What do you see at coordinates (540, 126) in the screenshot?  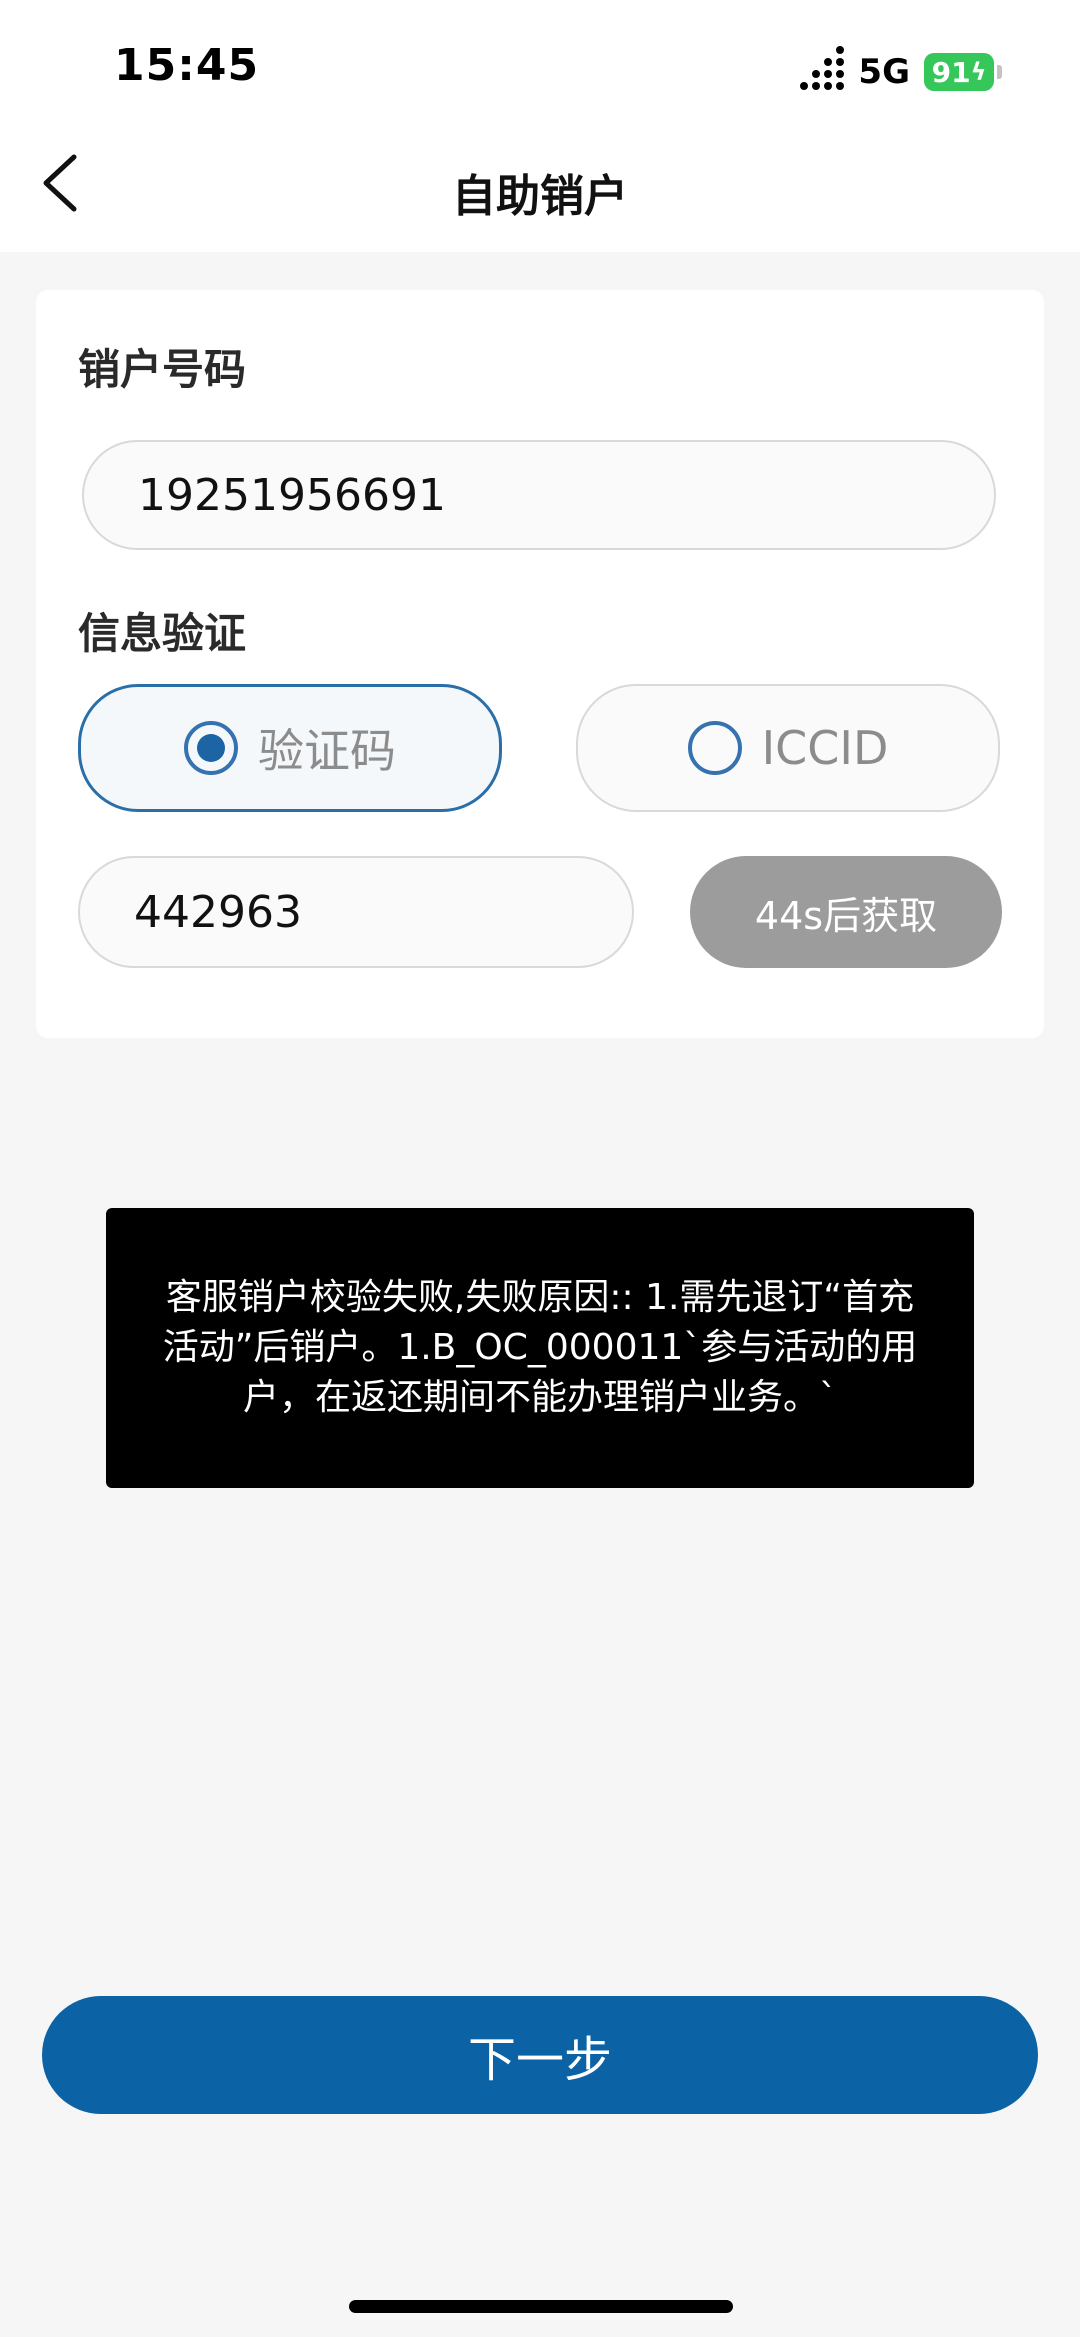 I see `top-bar: 15:45 5G 91 ϟ 自助销户` at bounding box center [540, 126].